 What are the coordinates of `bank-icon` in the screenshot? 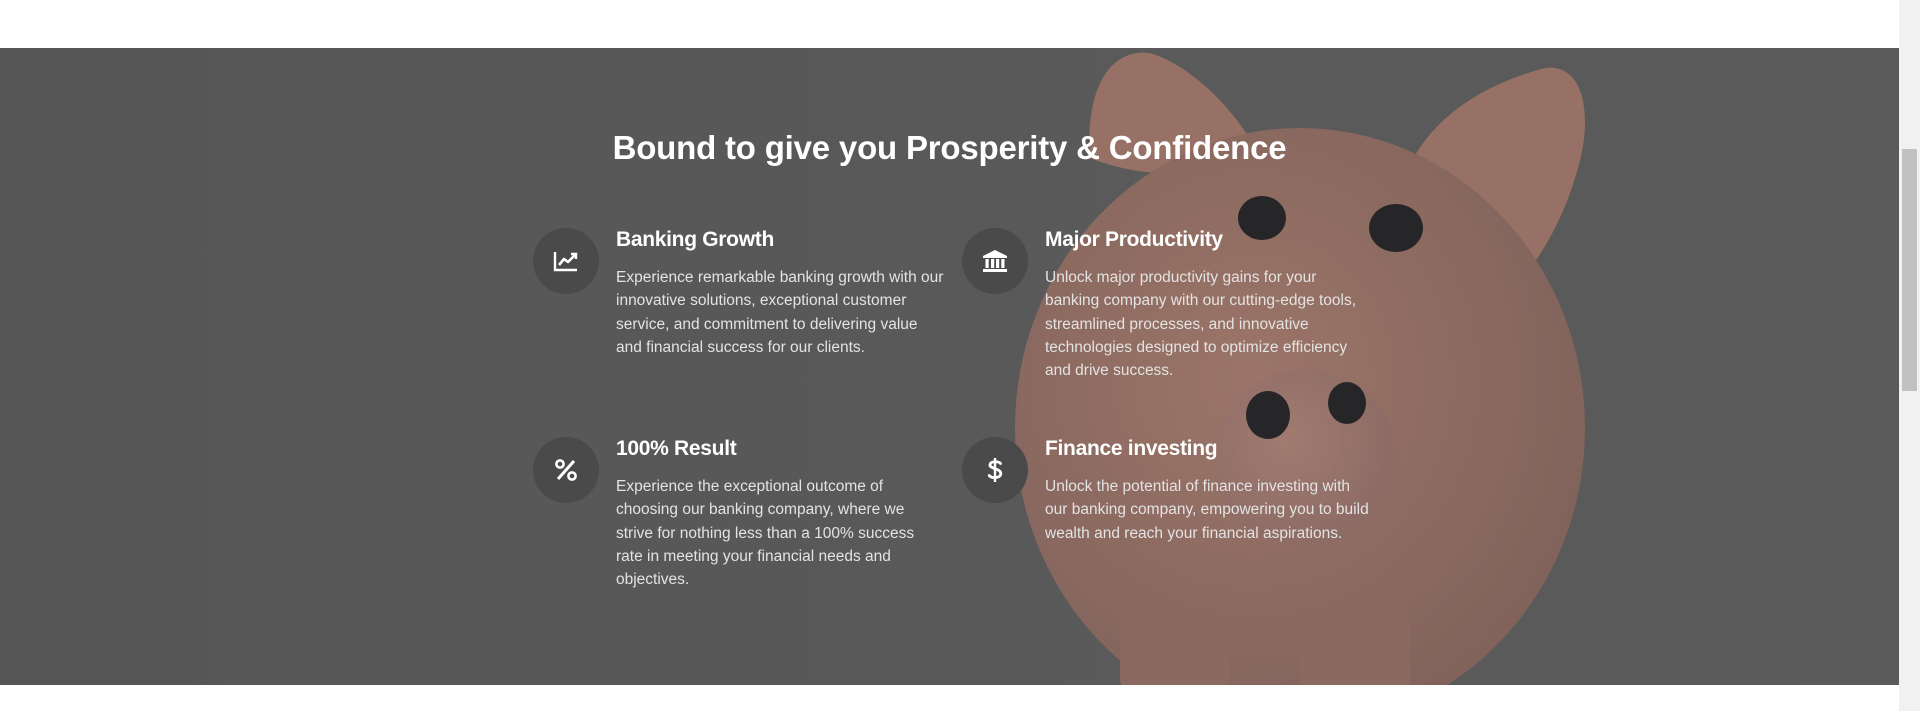 It's located at (995, 261).